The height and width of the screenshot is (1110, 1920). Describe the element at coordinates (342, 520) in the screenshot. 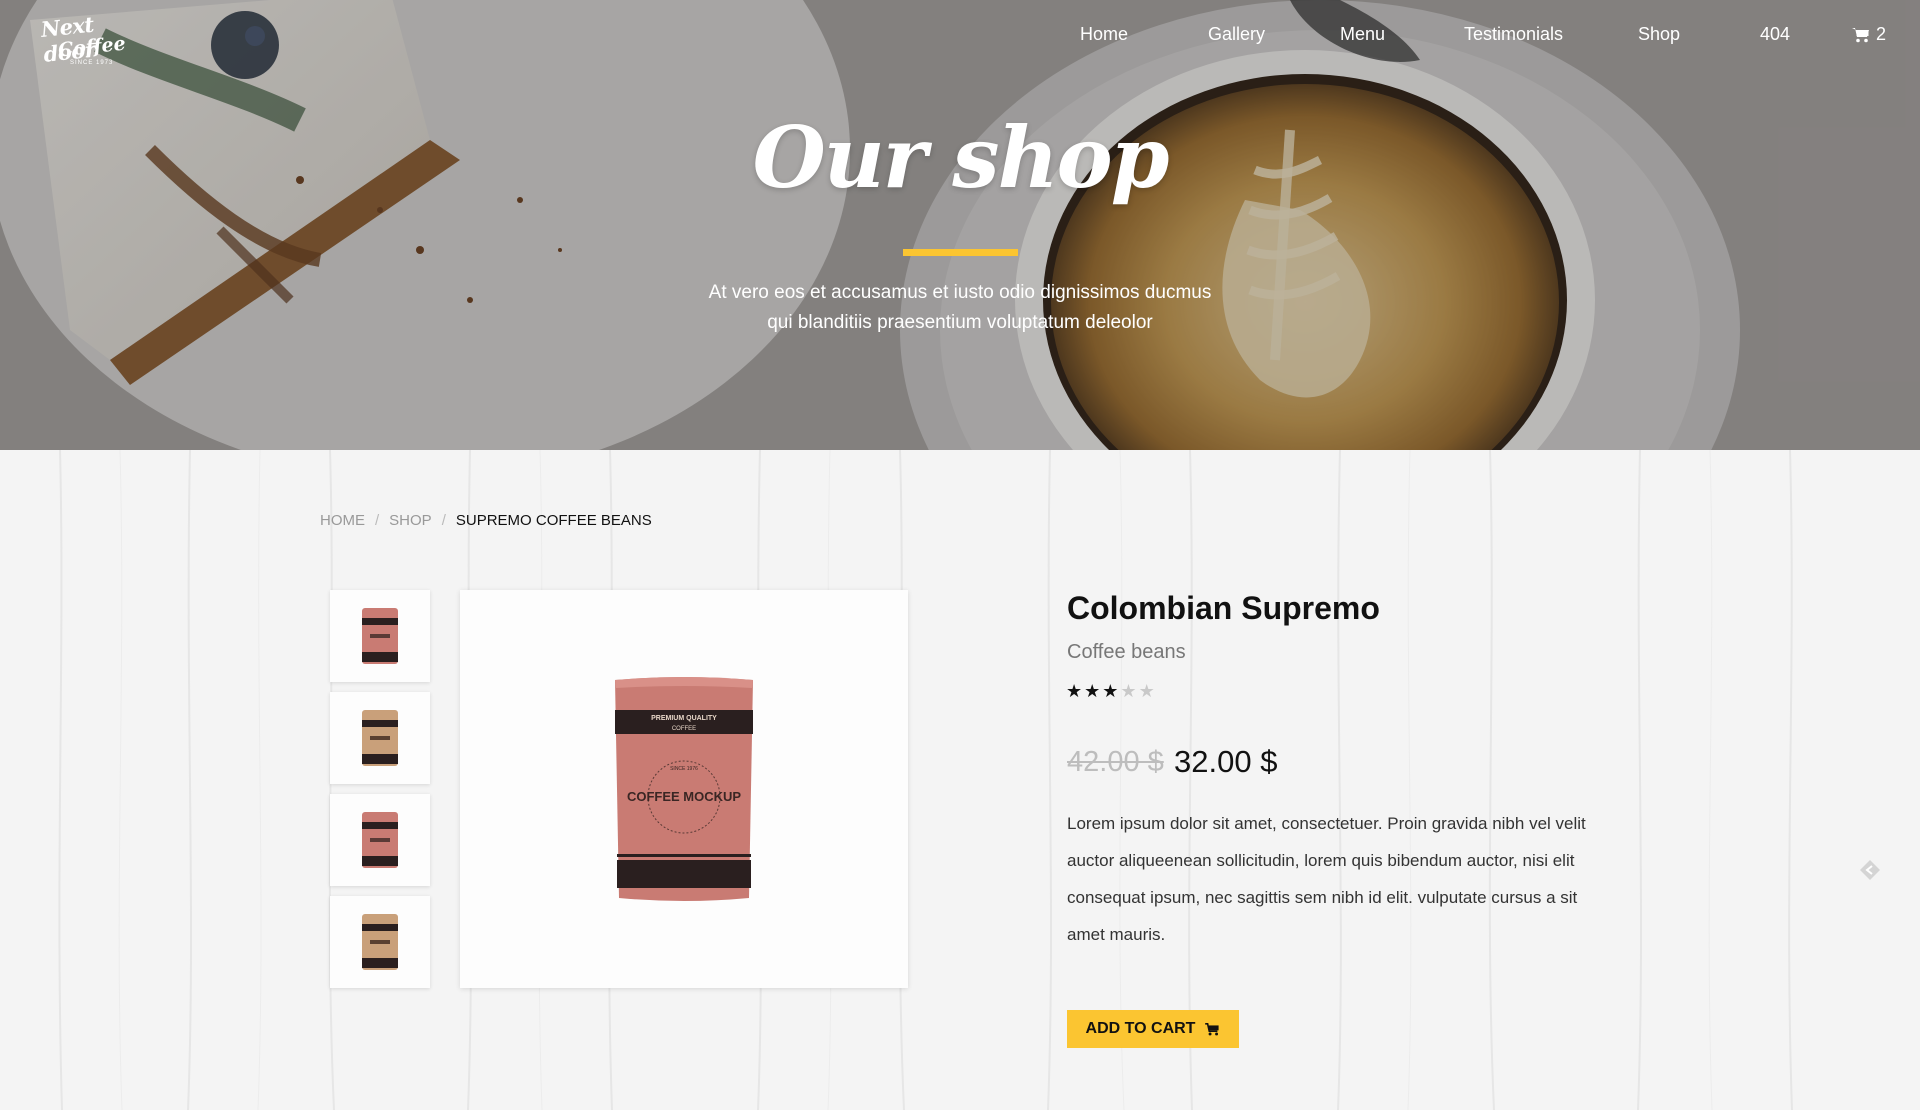

I see `breadcrumb-home: HOME` at that location.